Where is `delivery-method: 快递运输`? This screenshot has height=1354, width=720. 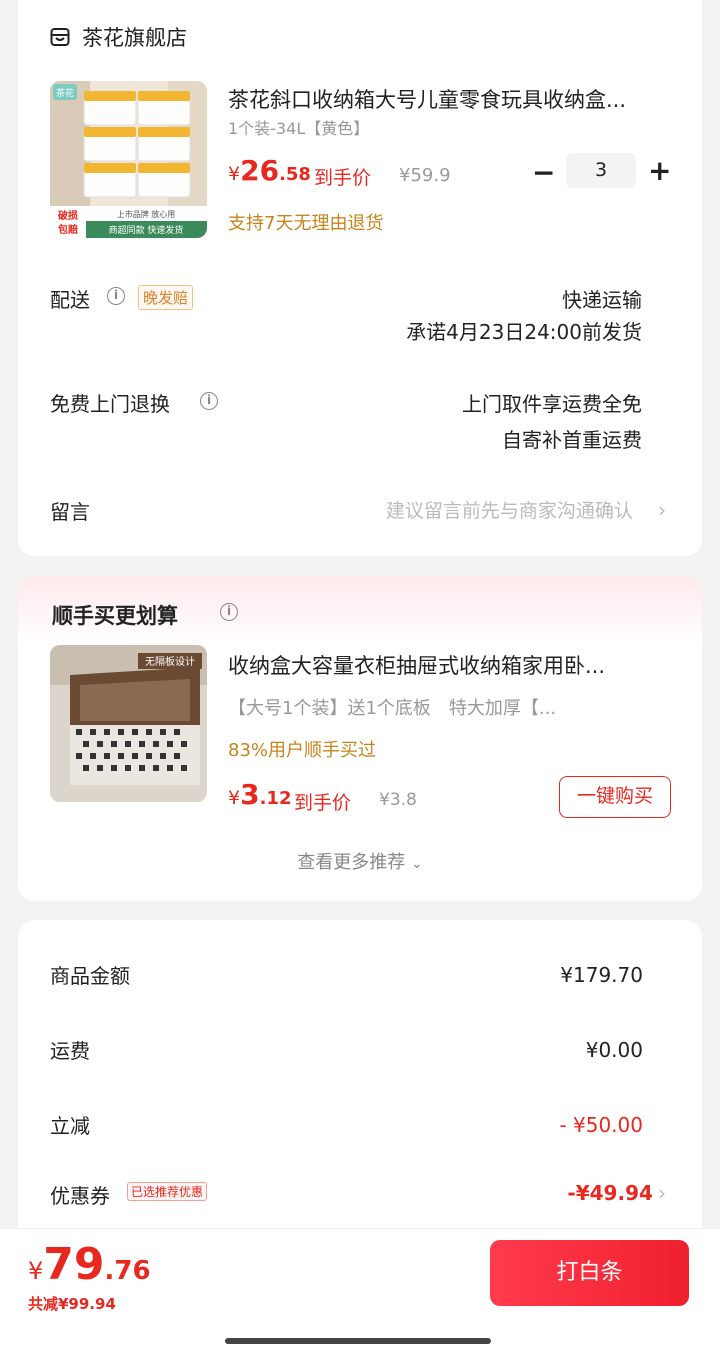
delivery-method: 快递运输 is located at coordinates (602, 298).